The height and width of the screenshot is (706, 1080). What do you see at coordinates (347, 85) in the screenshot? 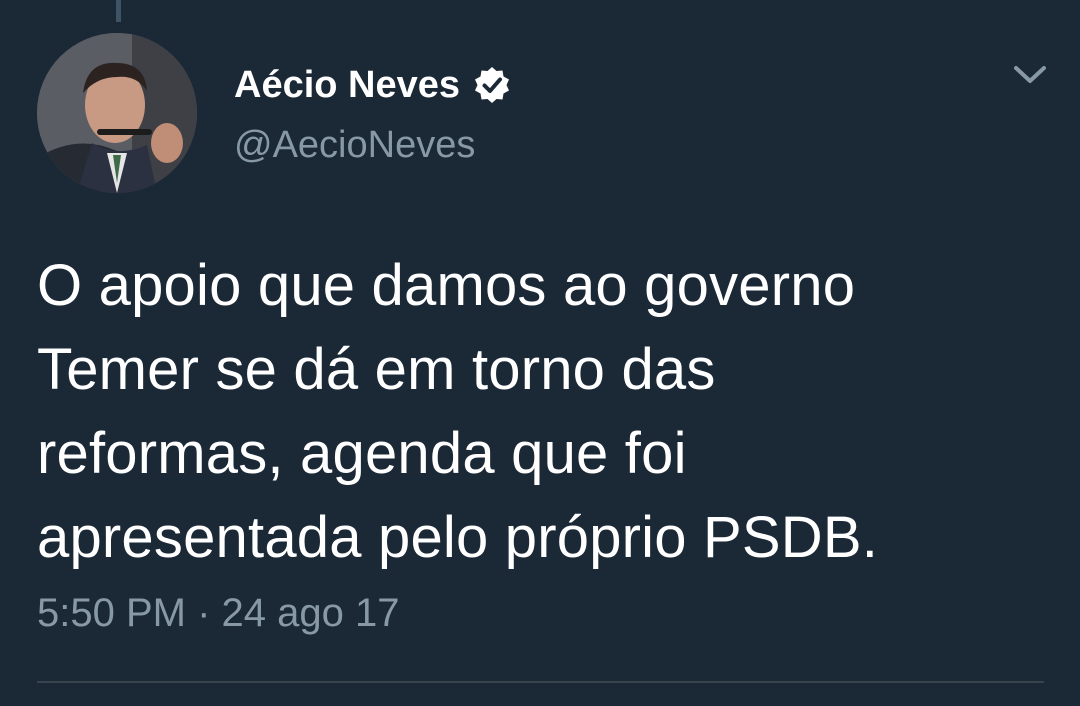
I see `author-name-text: Aécio Neves` at bounding box center [347, 85].